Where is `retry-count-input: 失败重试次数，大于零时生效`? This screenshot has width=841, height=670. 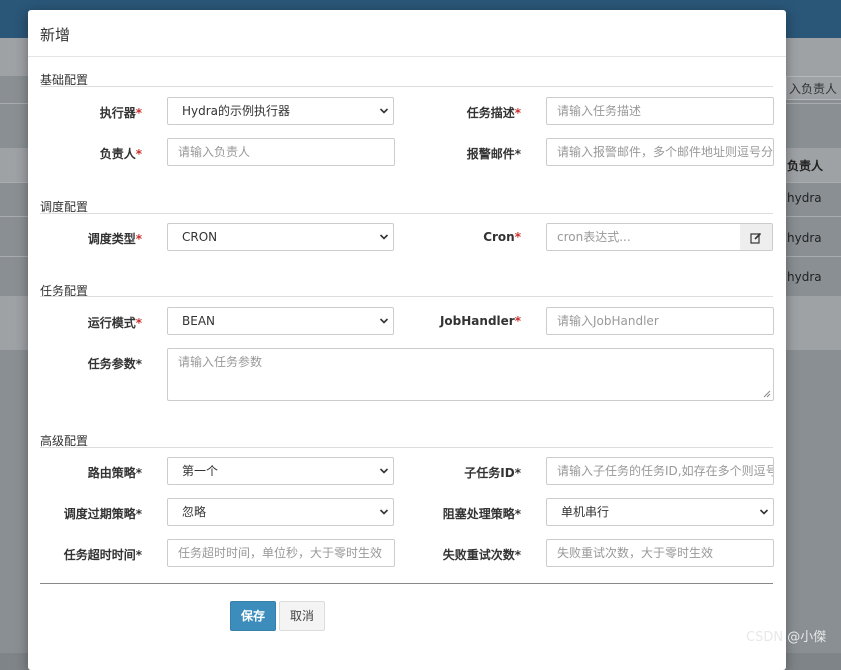 retry-count-input: 失败重试次数，大于零时生效 is located at coordinates (660, 553).